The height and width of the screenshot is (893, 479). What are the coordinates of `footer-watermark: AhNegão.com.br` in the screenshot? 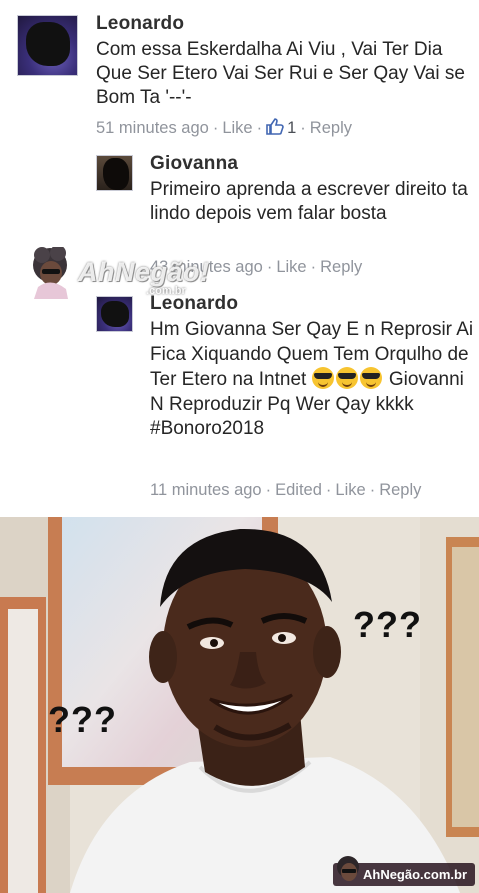 It's located at (403, 871).